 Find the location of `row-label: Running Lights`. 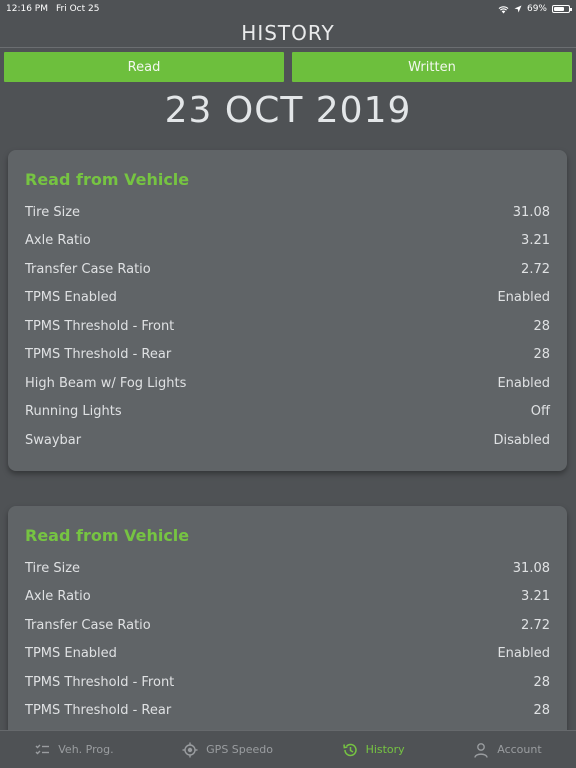

row-label: Running Lights is located at coordinates (73, 412).